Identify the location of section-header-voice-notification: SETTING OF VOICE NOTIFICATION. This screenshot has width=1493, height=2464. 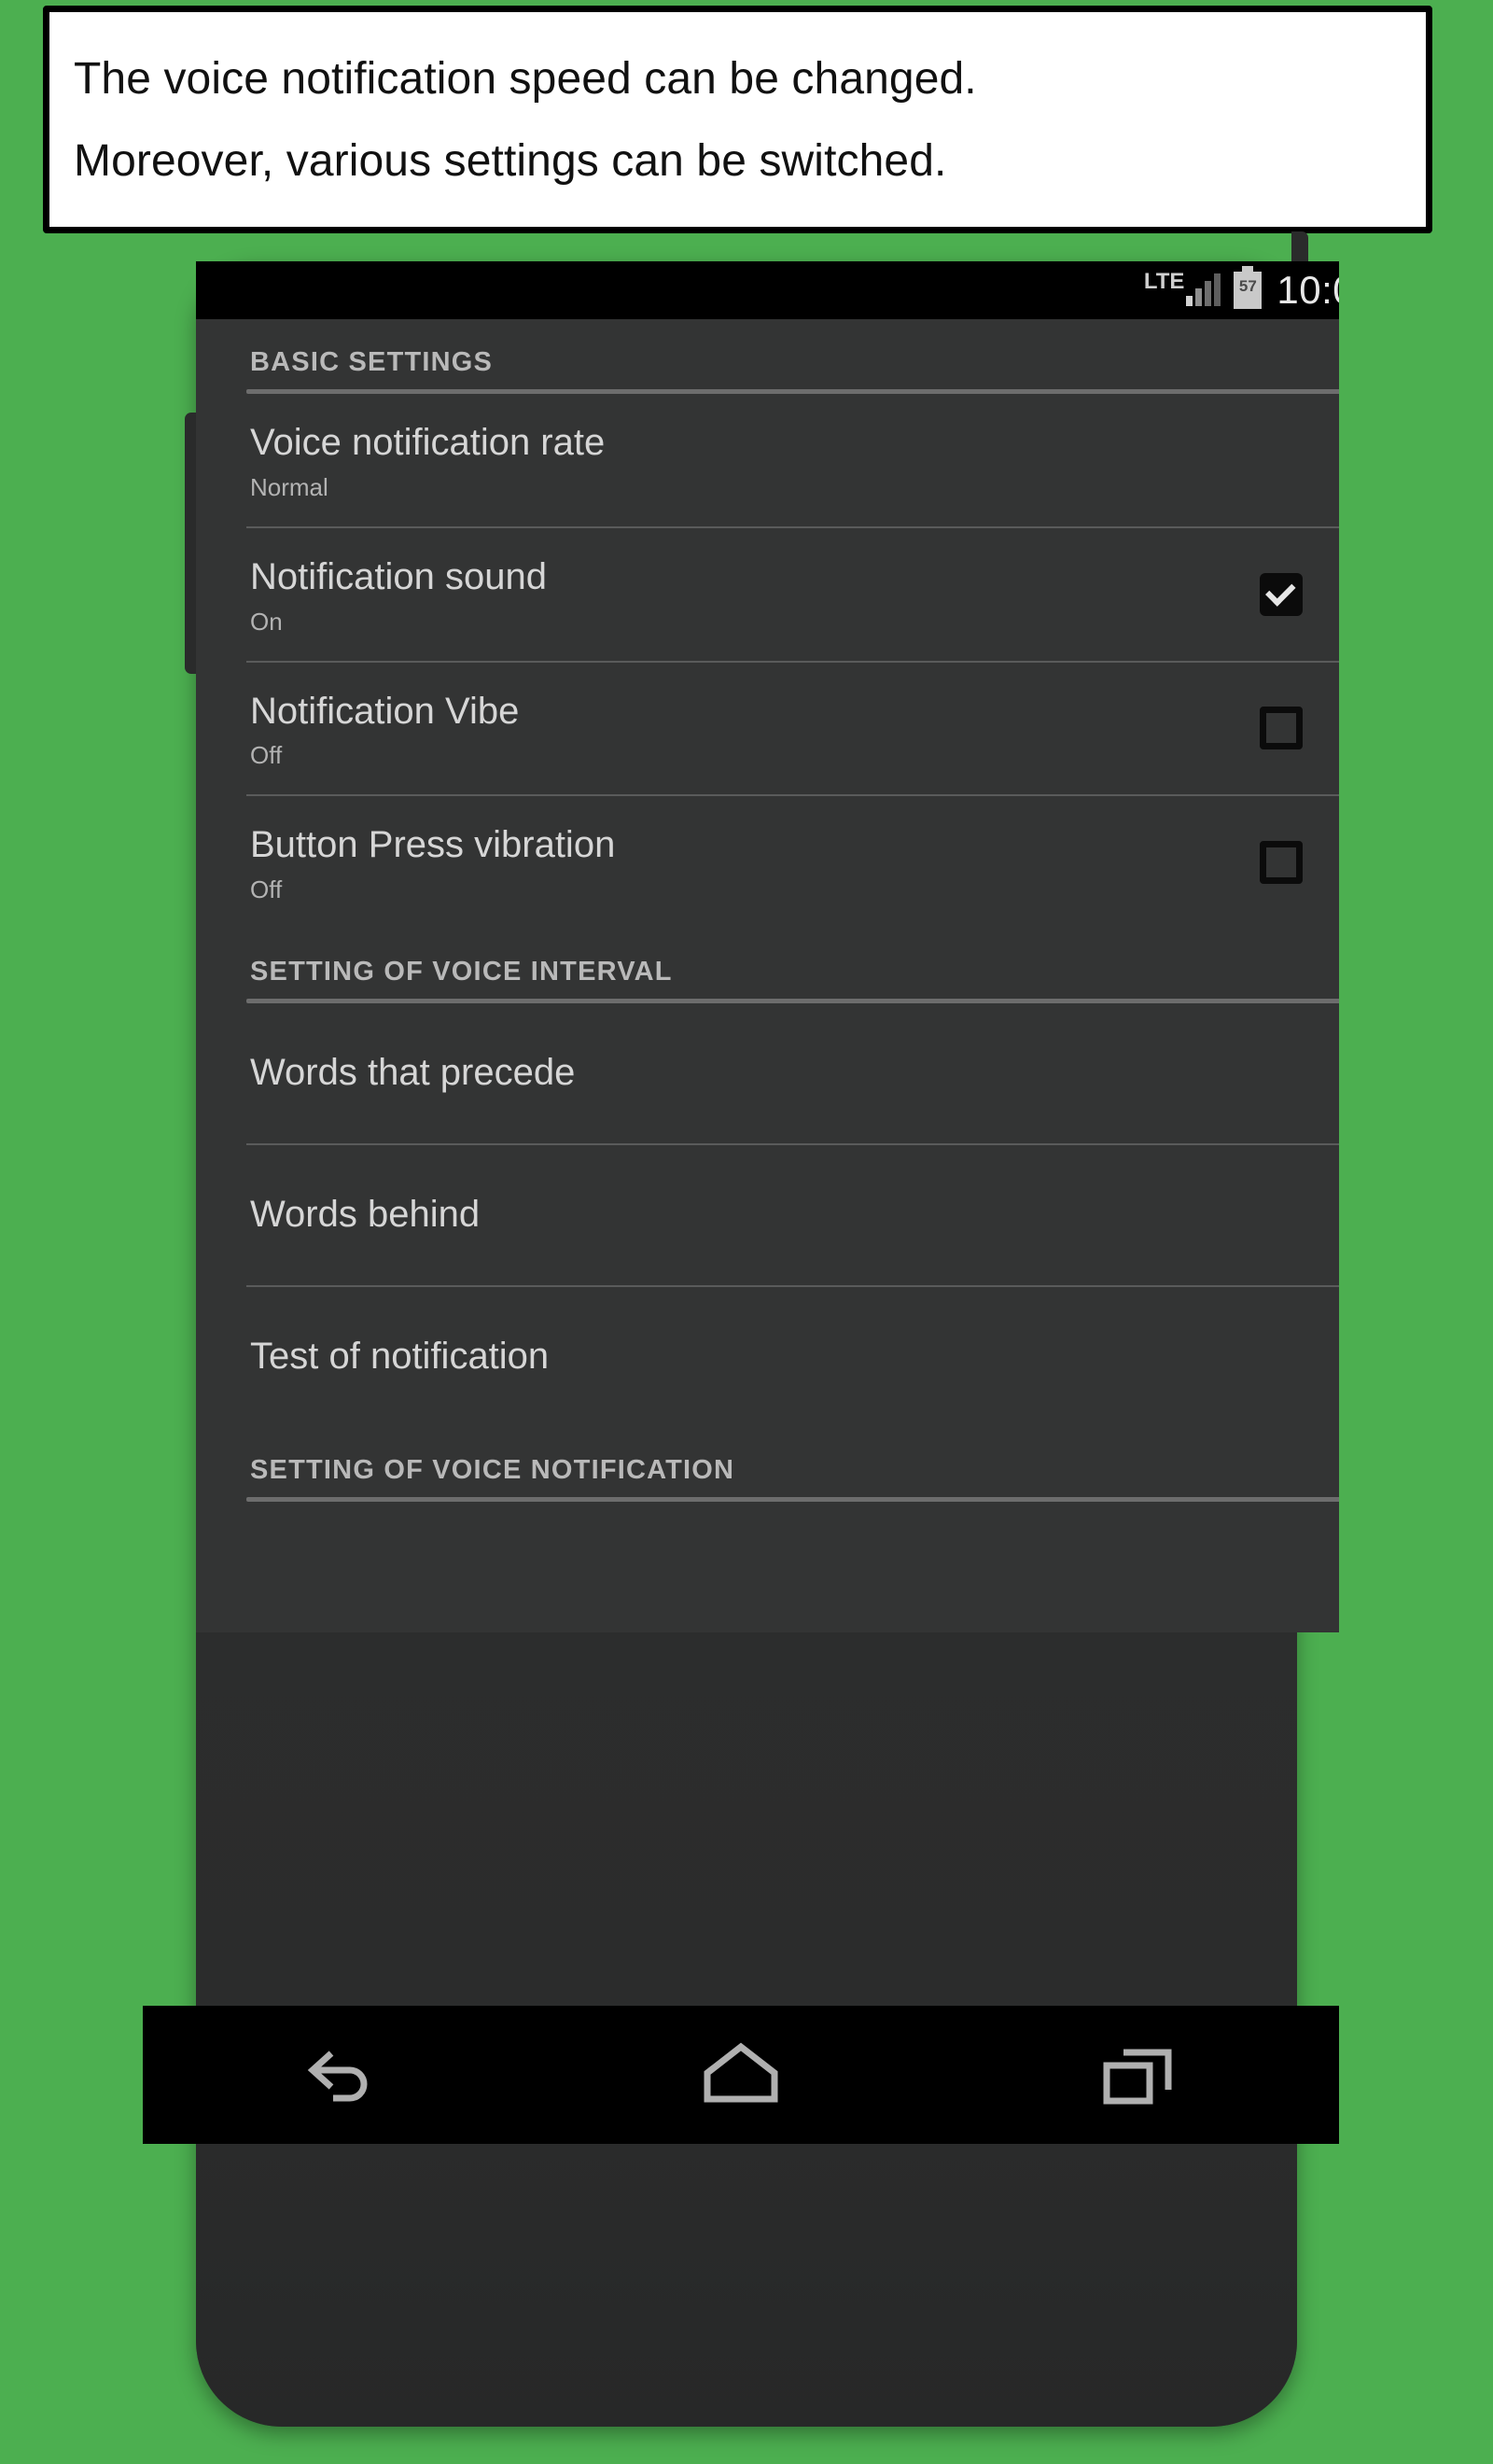
(492, 1470).